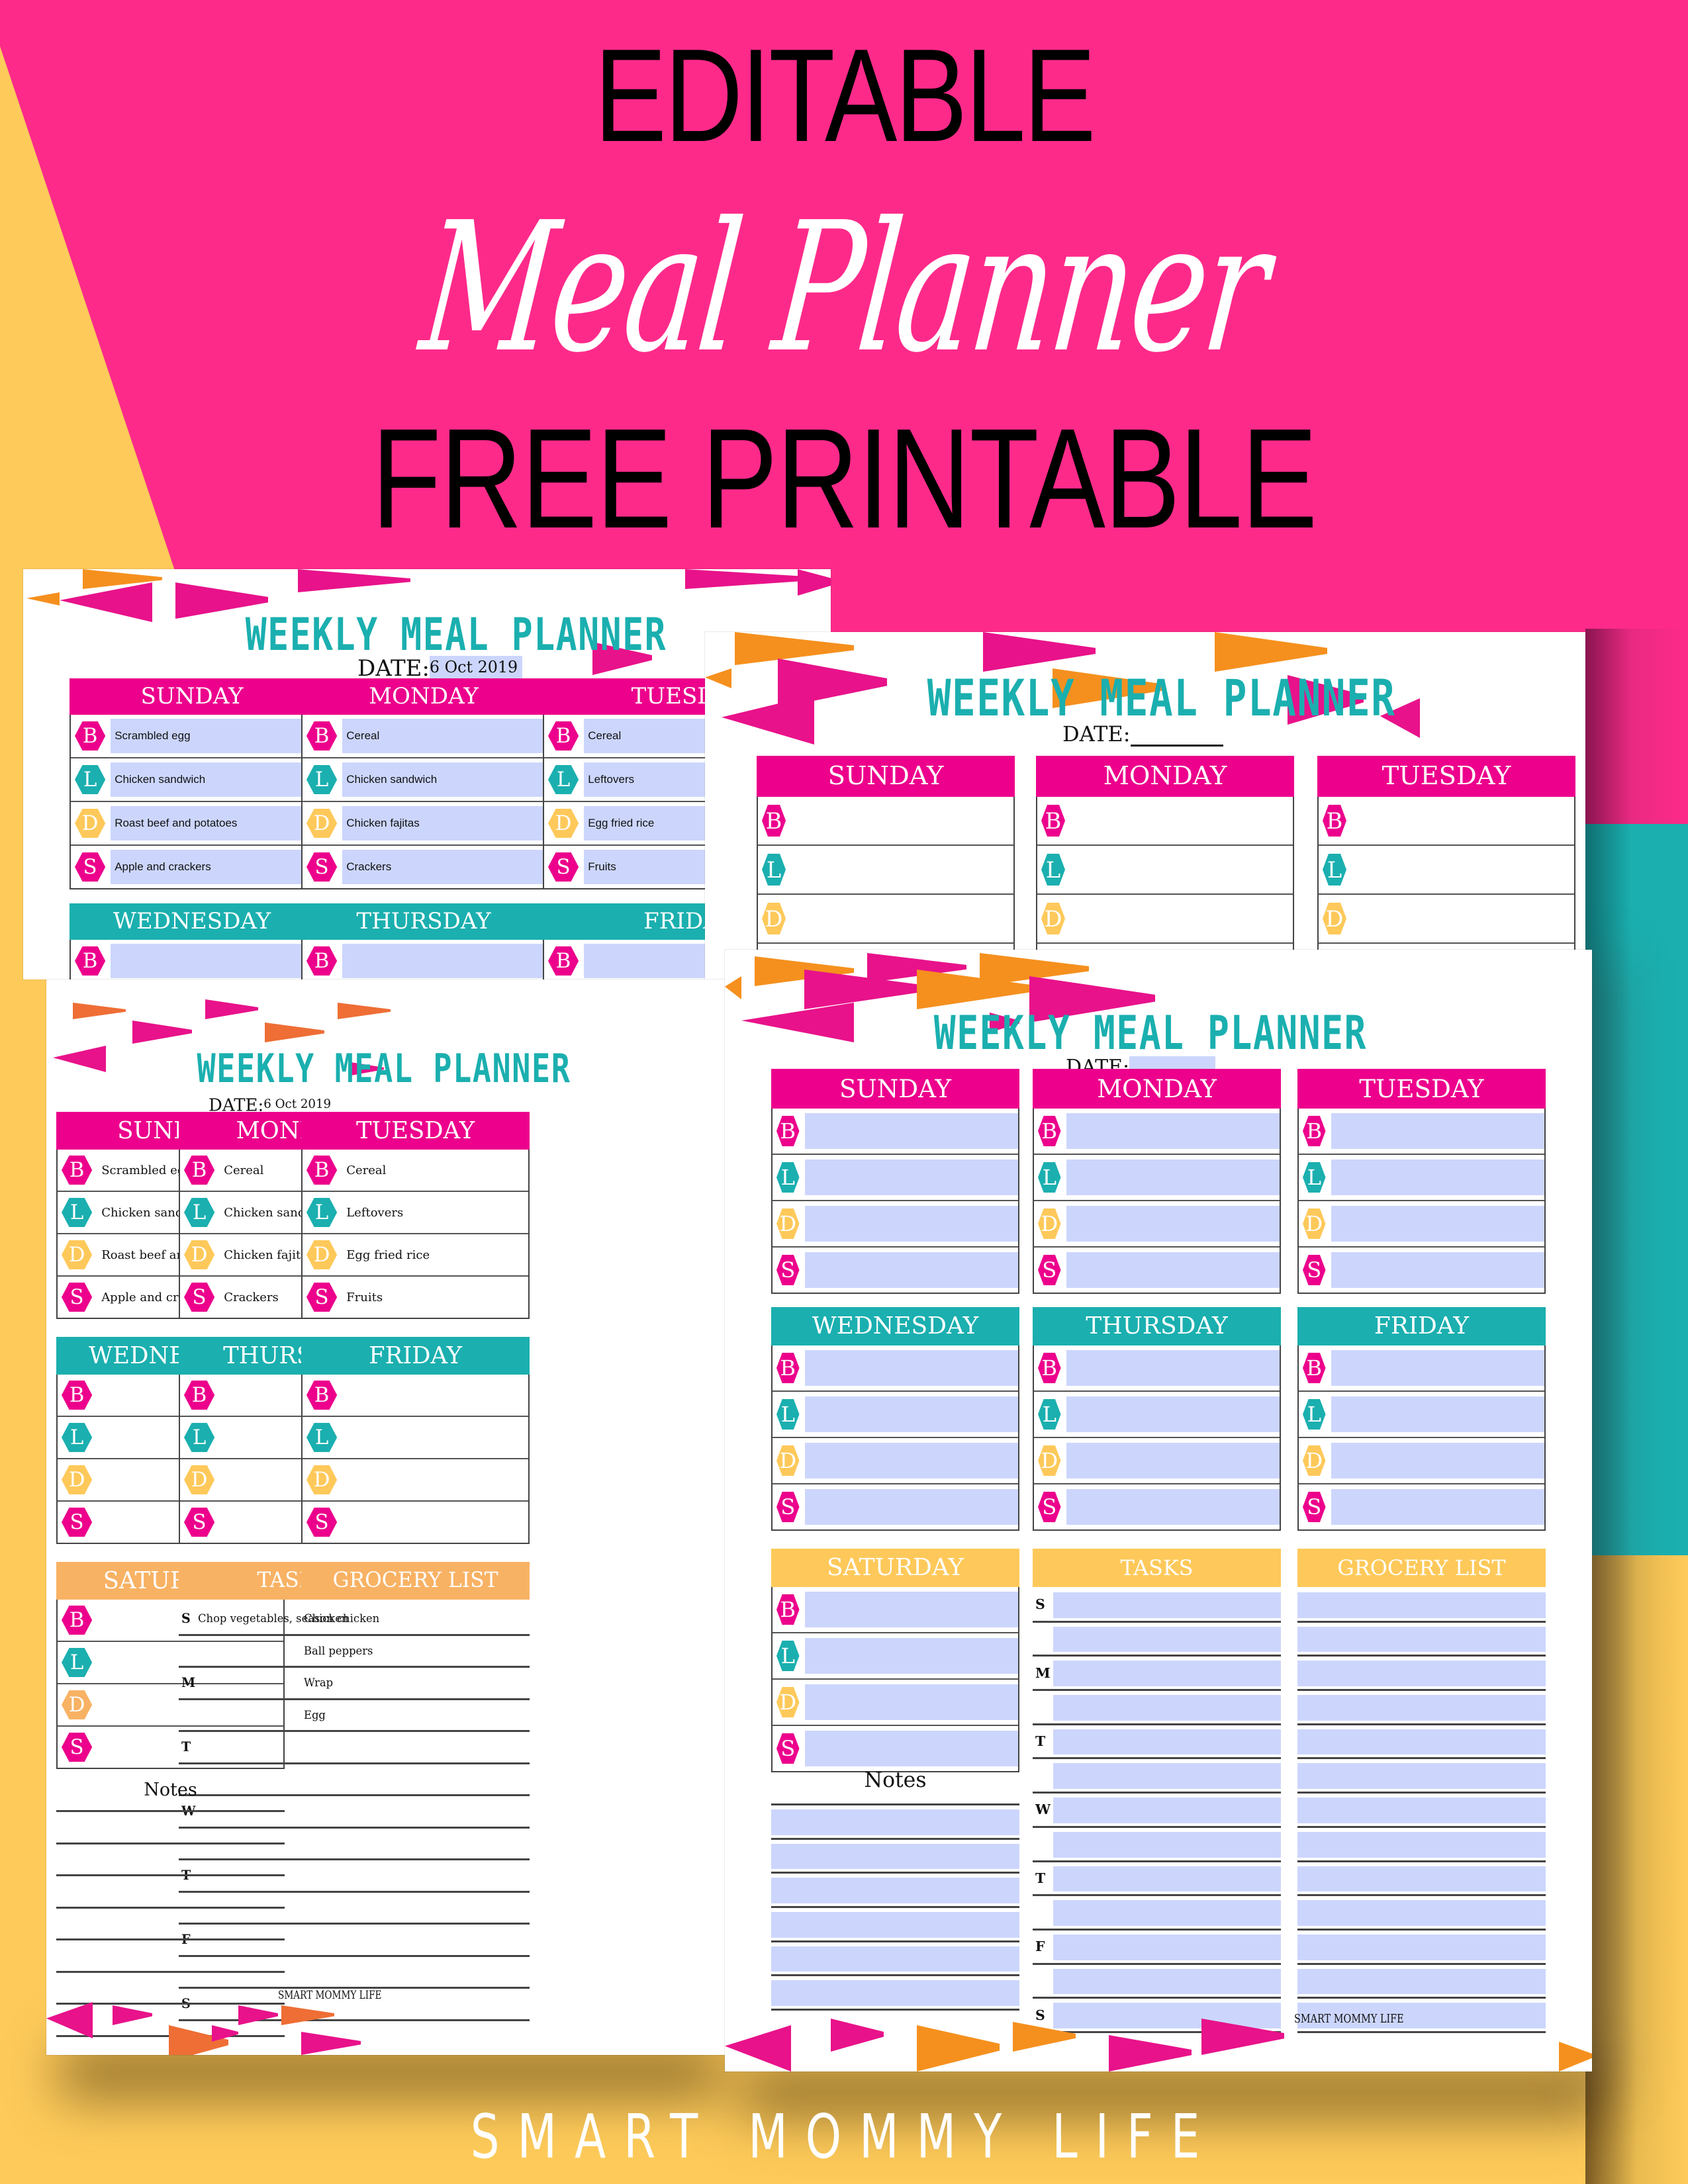  Describe the element at coordinates (415, 1683) in the screenshot. I see `grocery-input: Wrap` at that location.